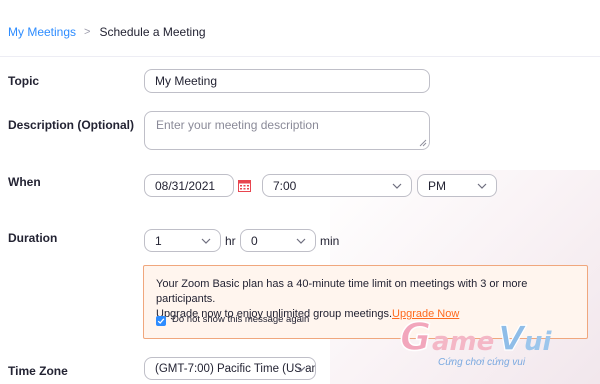  What do you see at coordinates (512, 339) in the screenshot?
I see `svg-text: V` at bounding box center [512, 339].